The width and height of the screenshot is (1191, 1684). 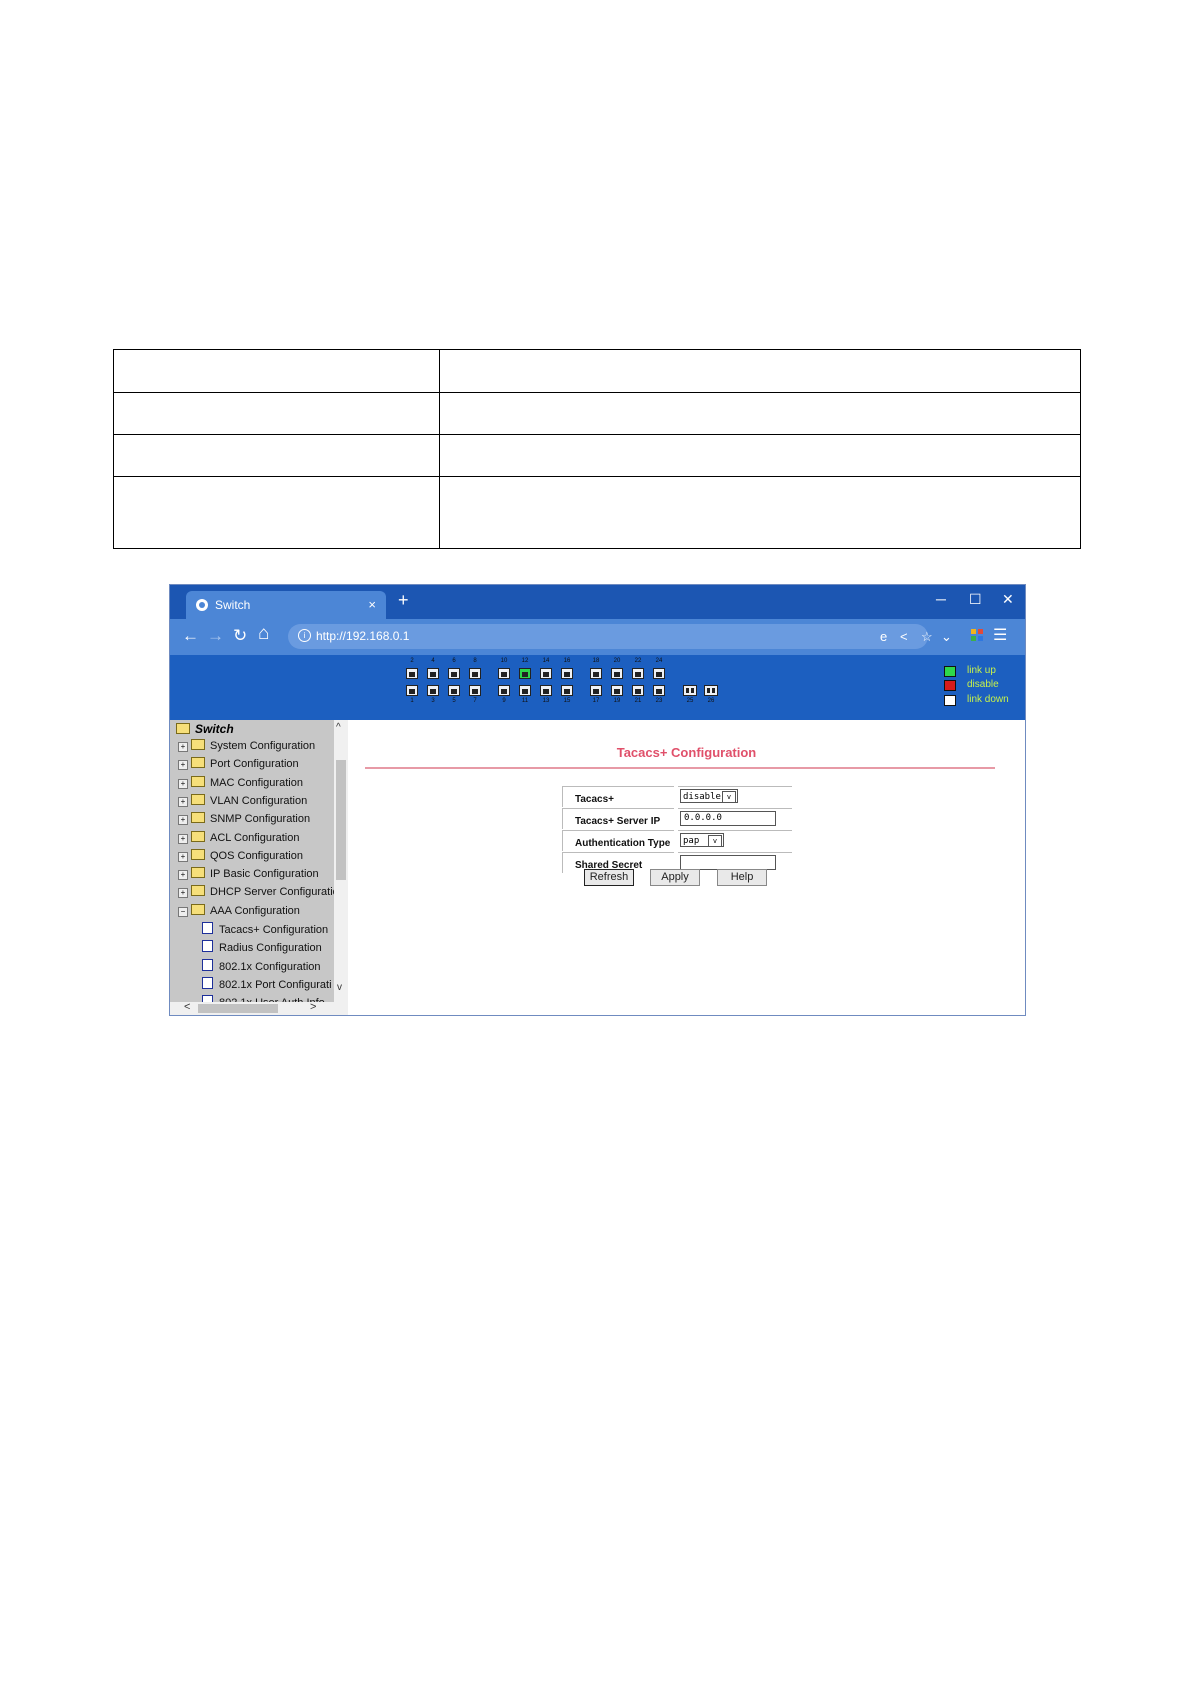 I want to click on maximize-icon: ☐, so click(x=975, y=599).